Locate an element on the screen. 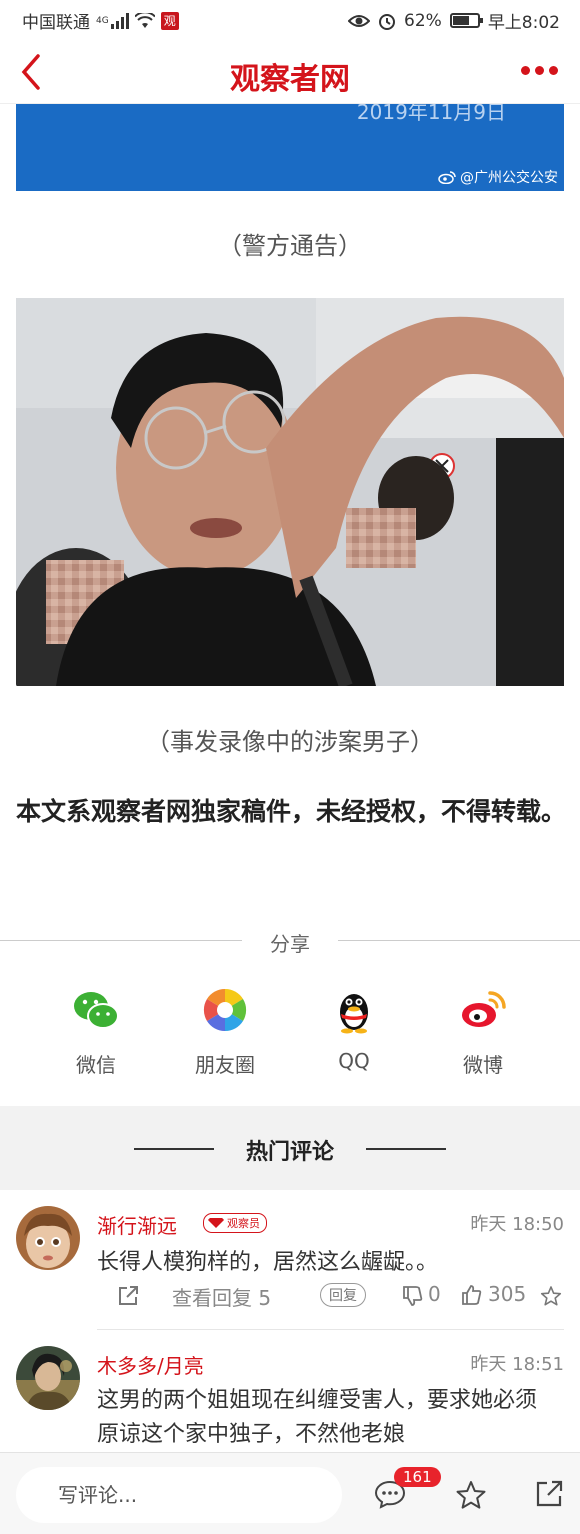 This screenshot has width=580, height=1534. share-wechat-button: 微信 is located at coordinates (96, 1031).